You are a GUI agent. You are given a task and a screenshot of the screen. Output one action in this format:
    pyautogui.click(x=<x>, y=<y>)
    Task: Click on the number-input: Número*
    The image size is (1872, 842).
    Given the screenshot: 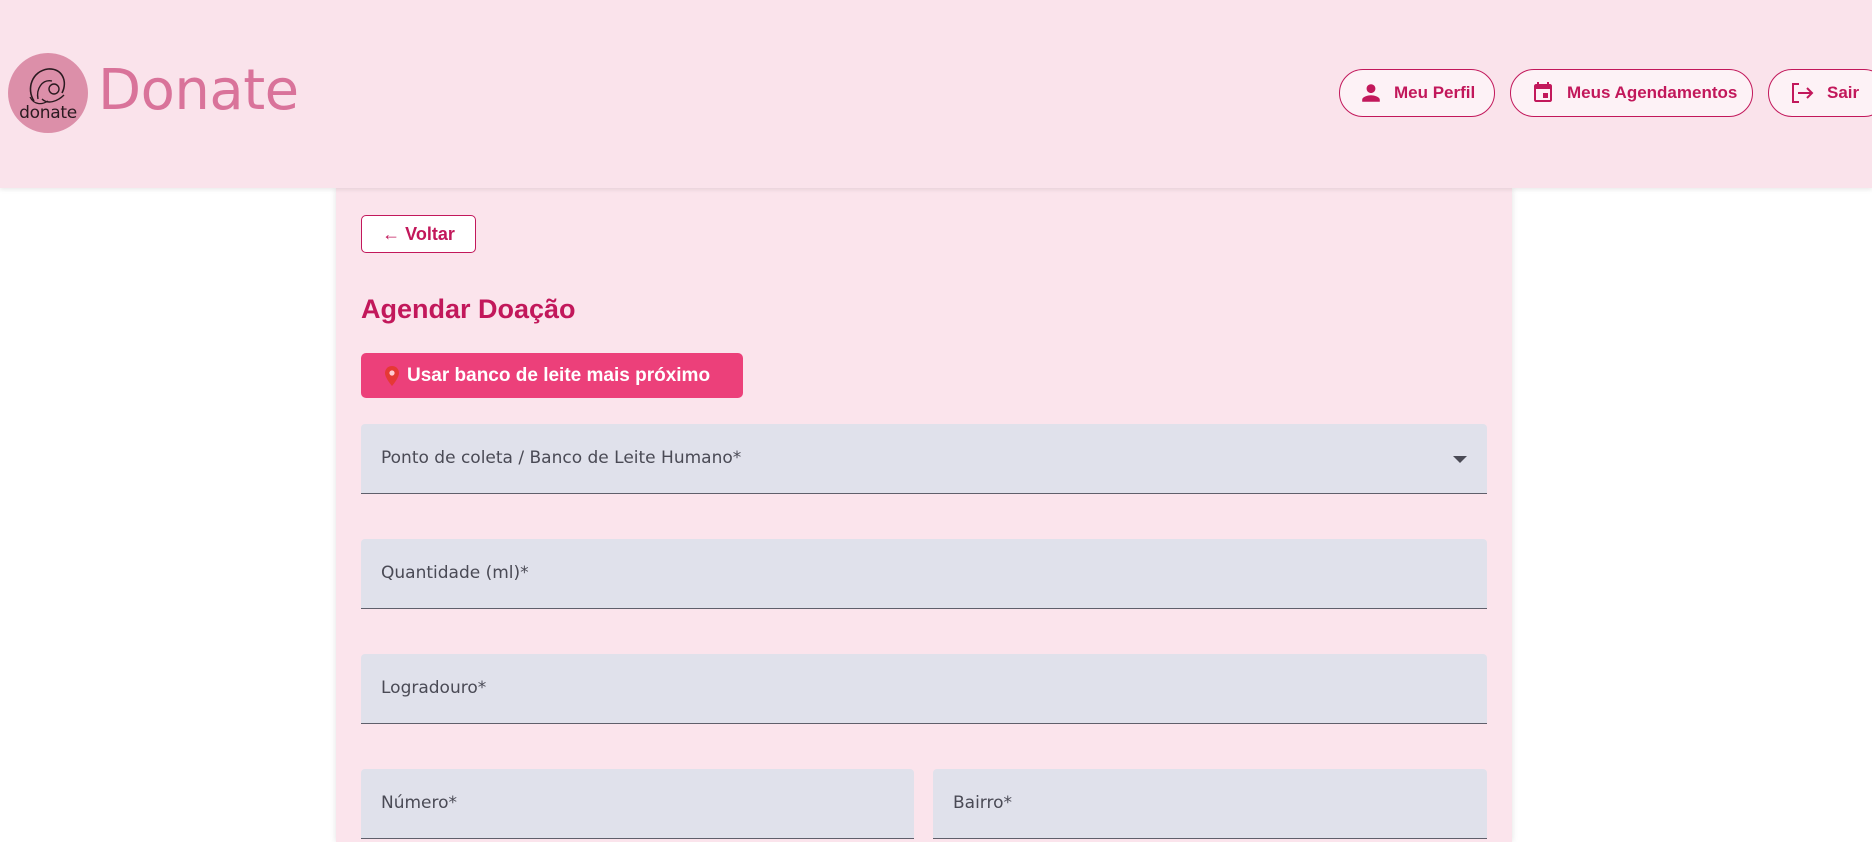 What is the action you would take?
    pyautogui.click(x=637, y=804)
    